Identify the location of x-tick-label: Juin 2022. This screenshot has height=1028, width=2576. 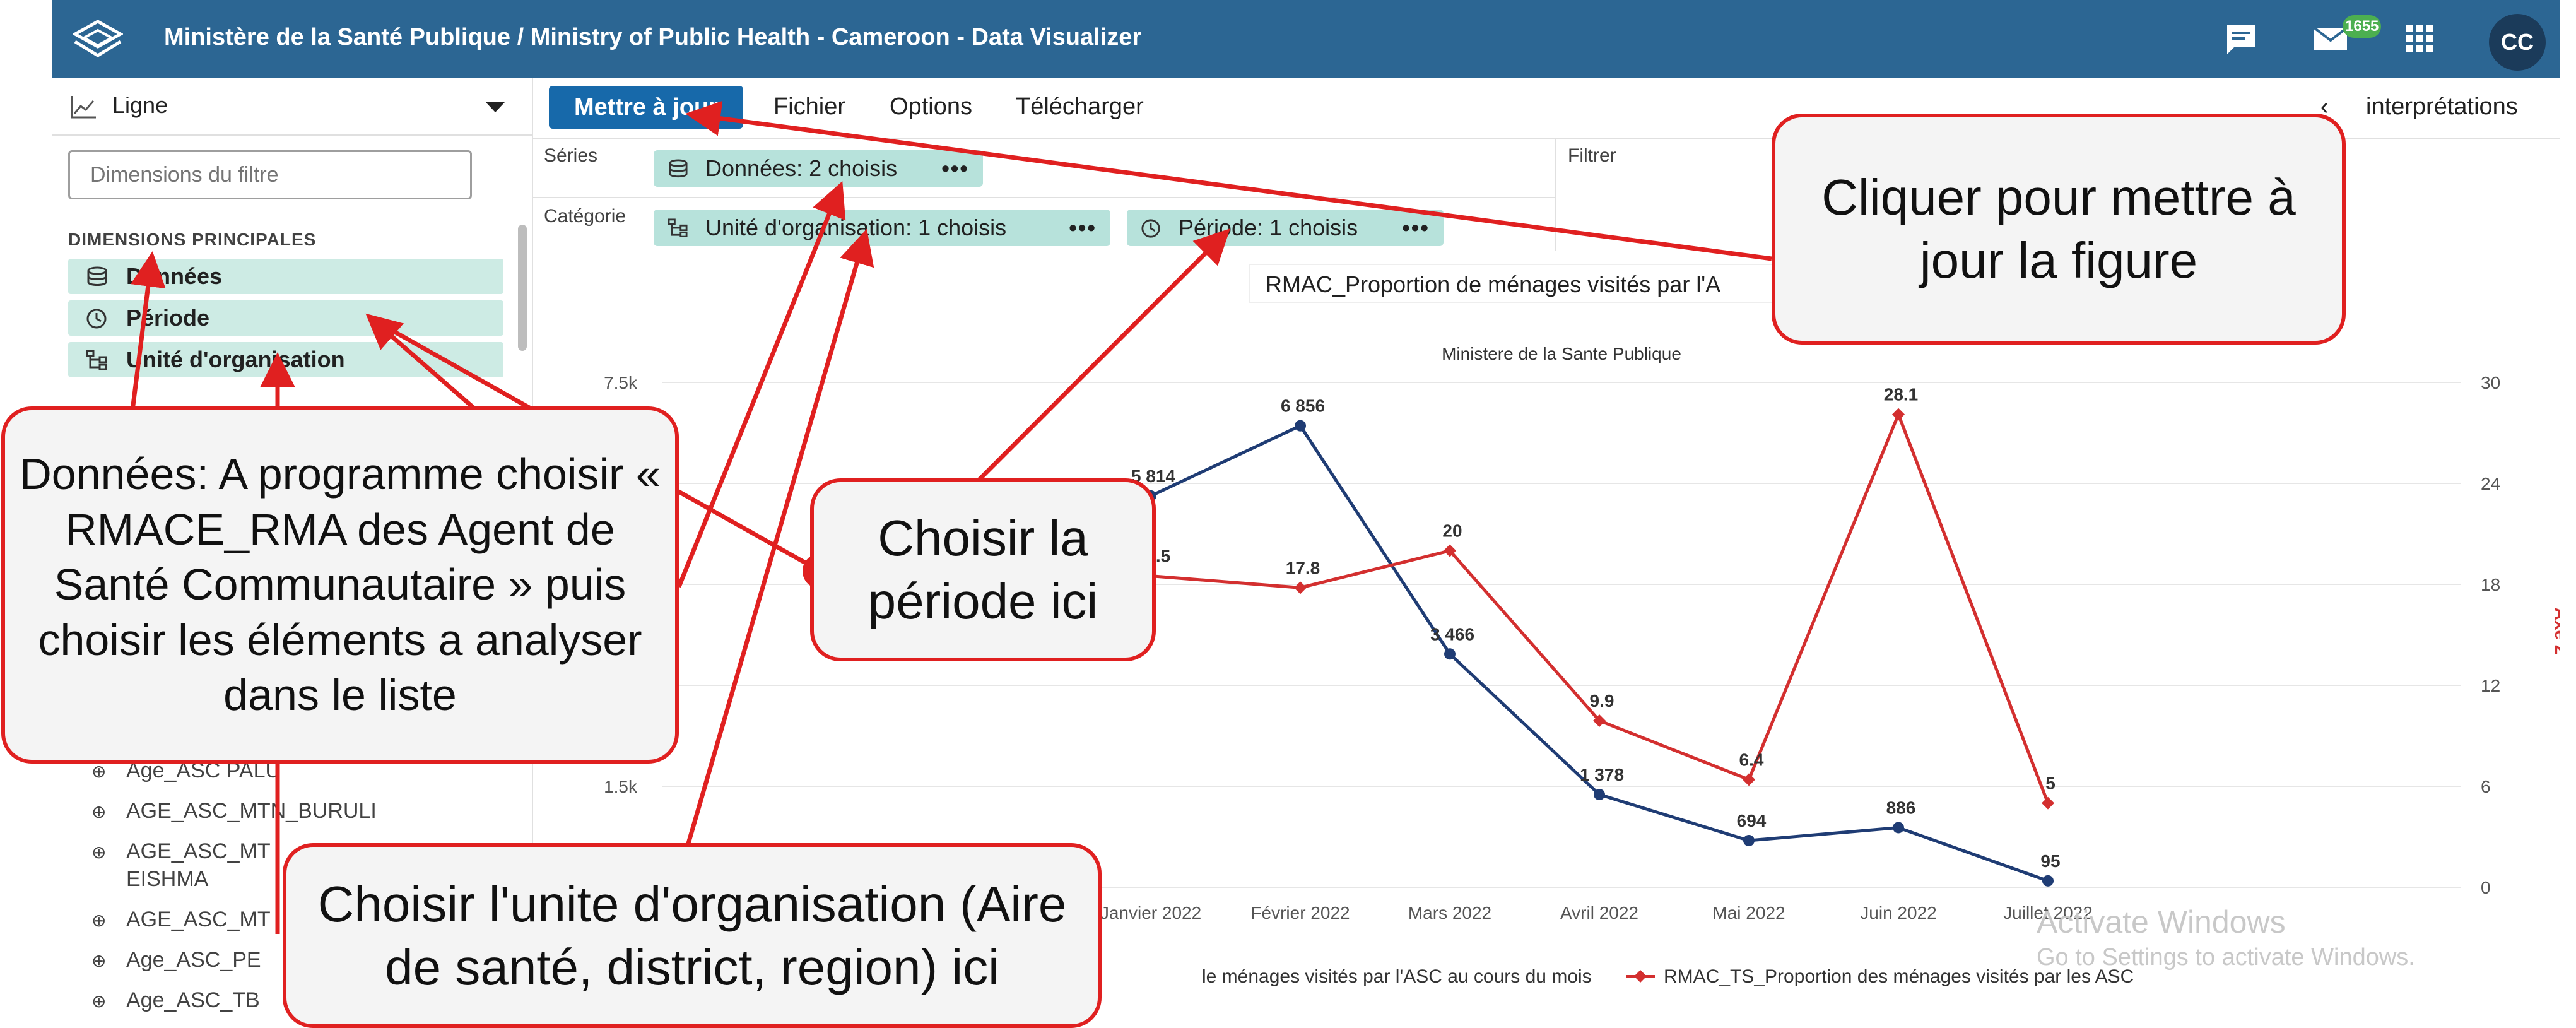
(1898, 913).